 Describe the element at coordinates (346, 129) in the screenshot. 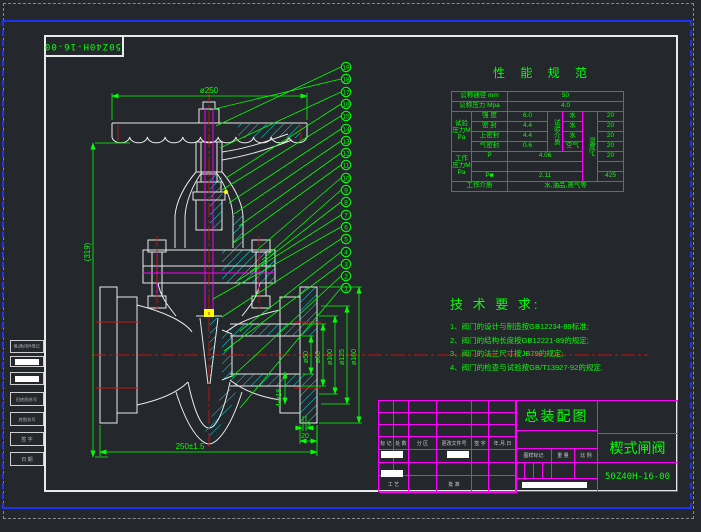

I see `balloon-number: 14` at that location.